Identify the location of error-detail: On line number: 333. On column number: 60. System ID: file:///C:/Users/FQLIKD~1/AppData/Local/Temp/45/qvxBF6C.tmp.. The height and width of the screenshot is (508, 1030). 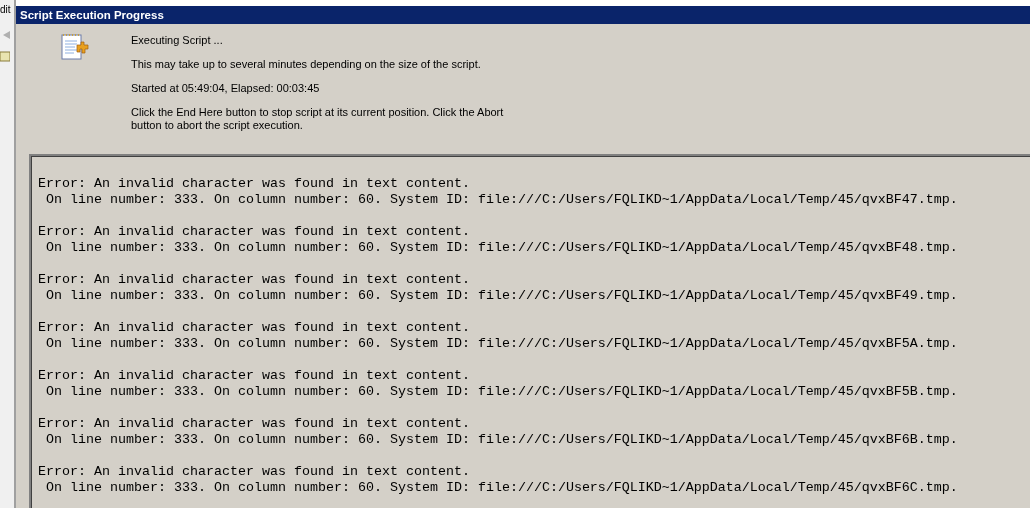
(501, 488).